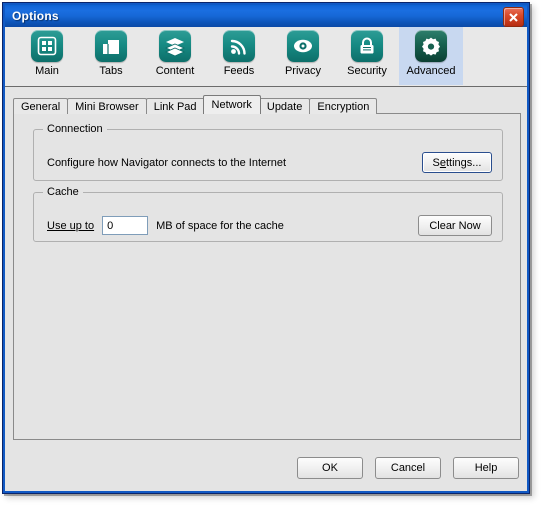 The image size is (542, 511). What do you see at coordinates (239, 71) in the screenshot?
I see `toolbar-label-feeds: Feeds` at bounding box center [239, 71].